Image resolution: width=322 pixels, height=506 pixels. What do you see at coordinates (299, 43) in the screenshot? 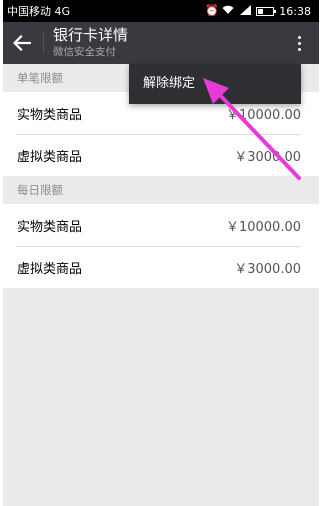
I see `more-options-button` at bounding box center [299, 43].